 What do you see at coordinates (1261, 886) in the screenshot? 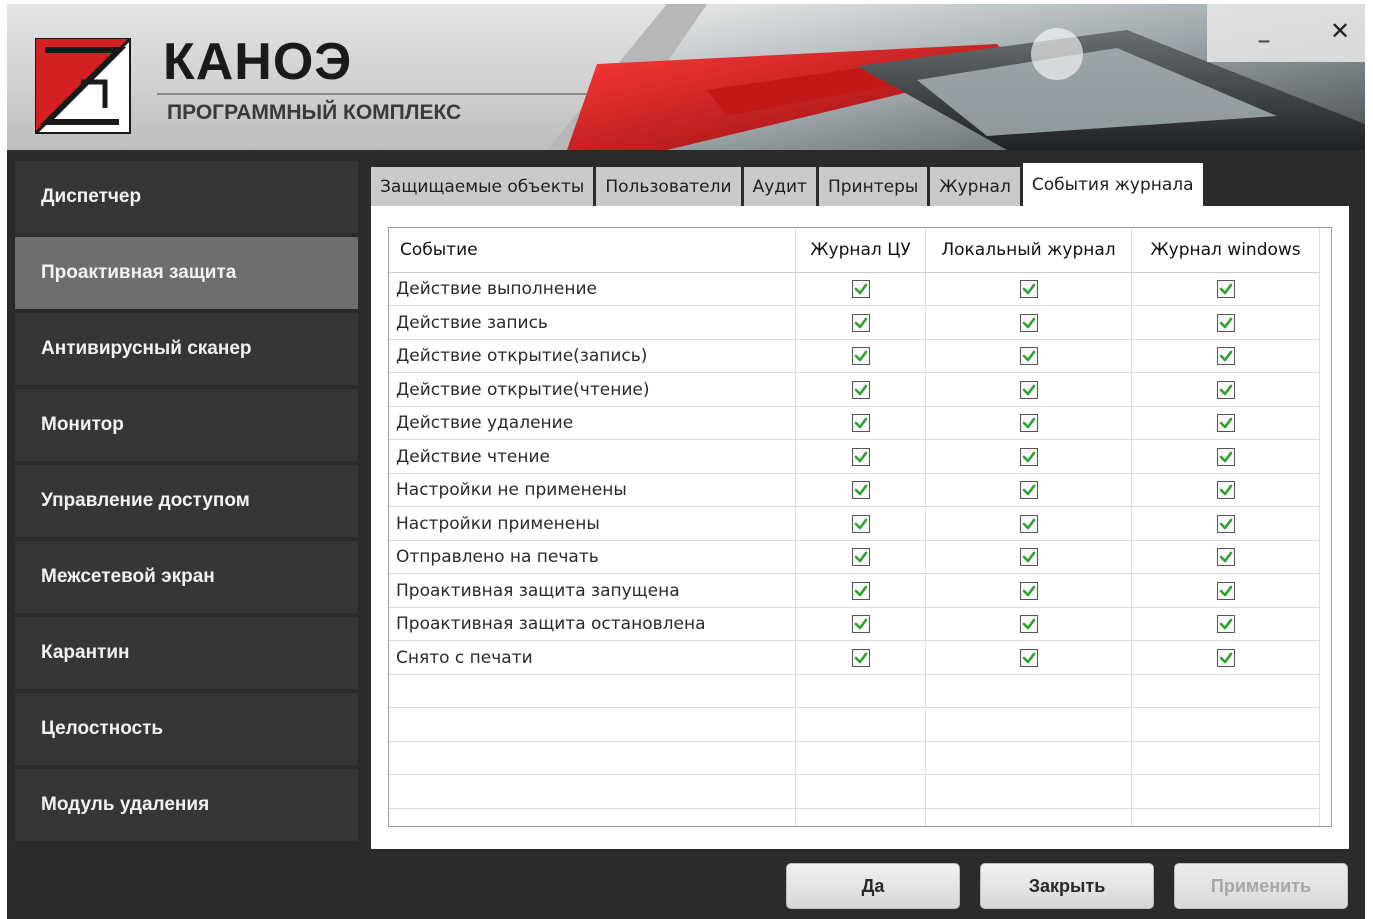
I see `apply-button: Применить` at bounding box center [1261, 886].